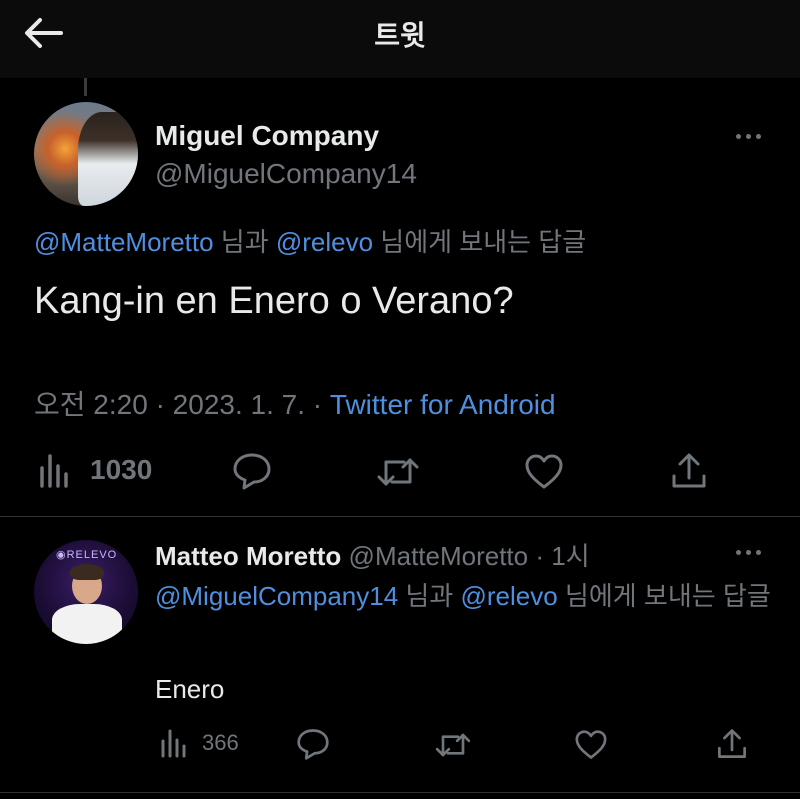  What do you see at coordinates (435, 556) in the screenshot?
I see `author-handle: @MatteMoretto` at bounding box center [435, 556].